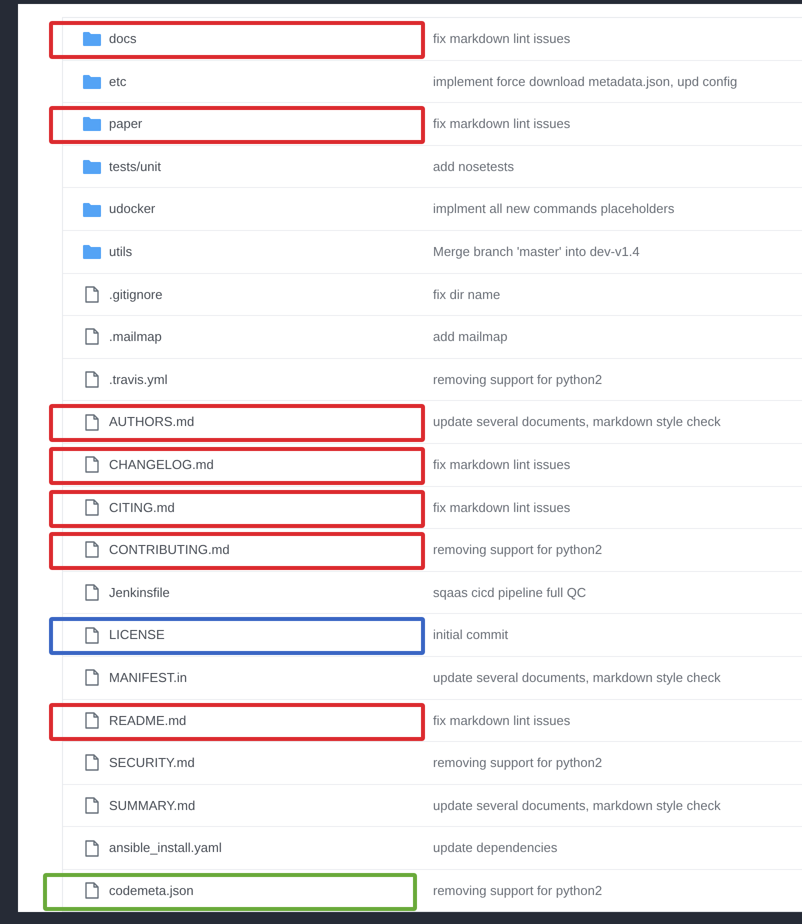 The height and width of the screenshot is (924, 802). Describe the element at coordinates (466, 294) in the screenshot. I see `commit-message: fix dir name` at that location.